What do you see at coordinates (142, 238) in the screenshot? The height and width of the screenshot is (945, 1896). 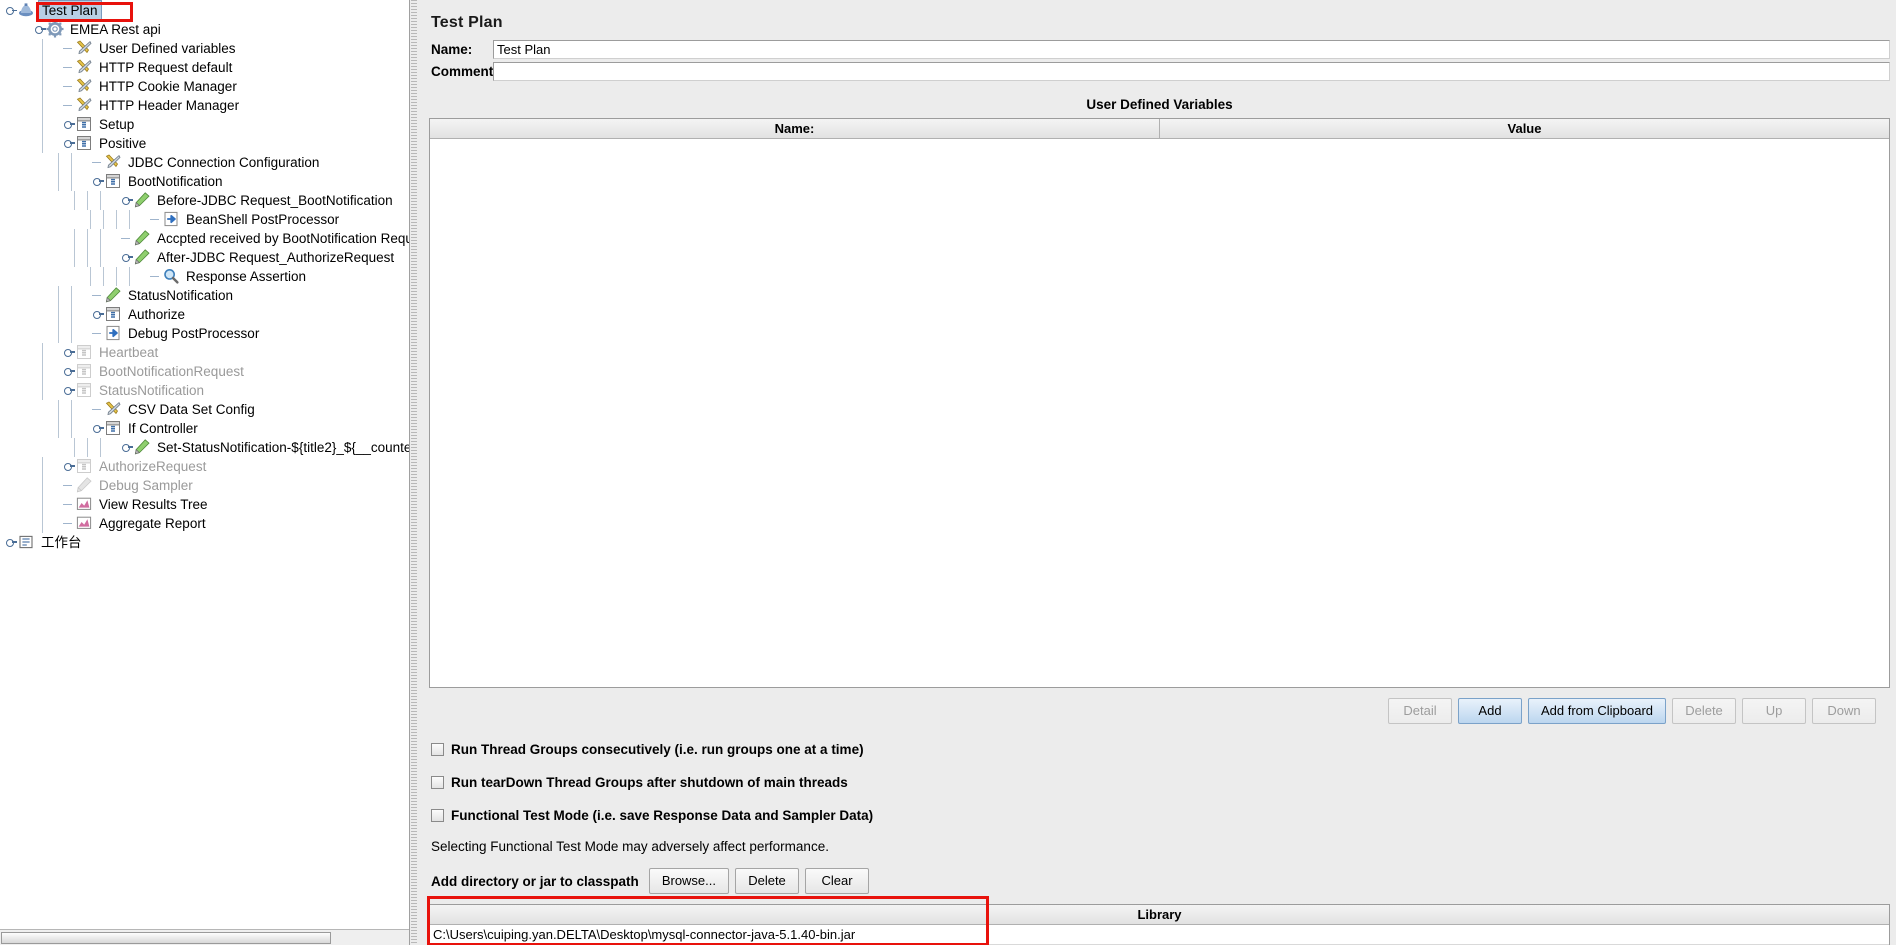 I see `sampler-icon` at bounding box center [142, 238].